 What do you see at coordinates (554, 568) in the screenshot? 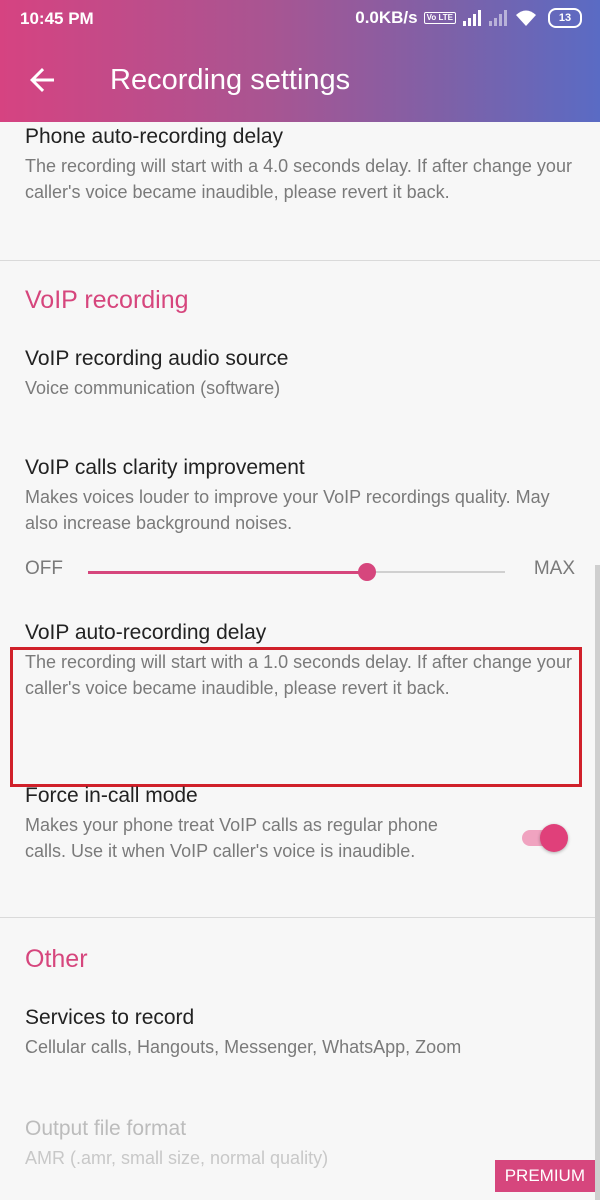
I see `slider-max-label: MAX` at bounding box center [554, 568].